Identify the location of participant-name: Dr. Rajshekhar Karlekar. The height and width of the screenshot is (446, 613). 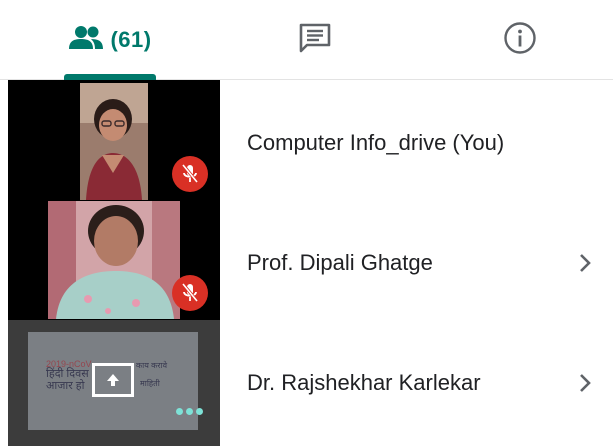
(364, 382).